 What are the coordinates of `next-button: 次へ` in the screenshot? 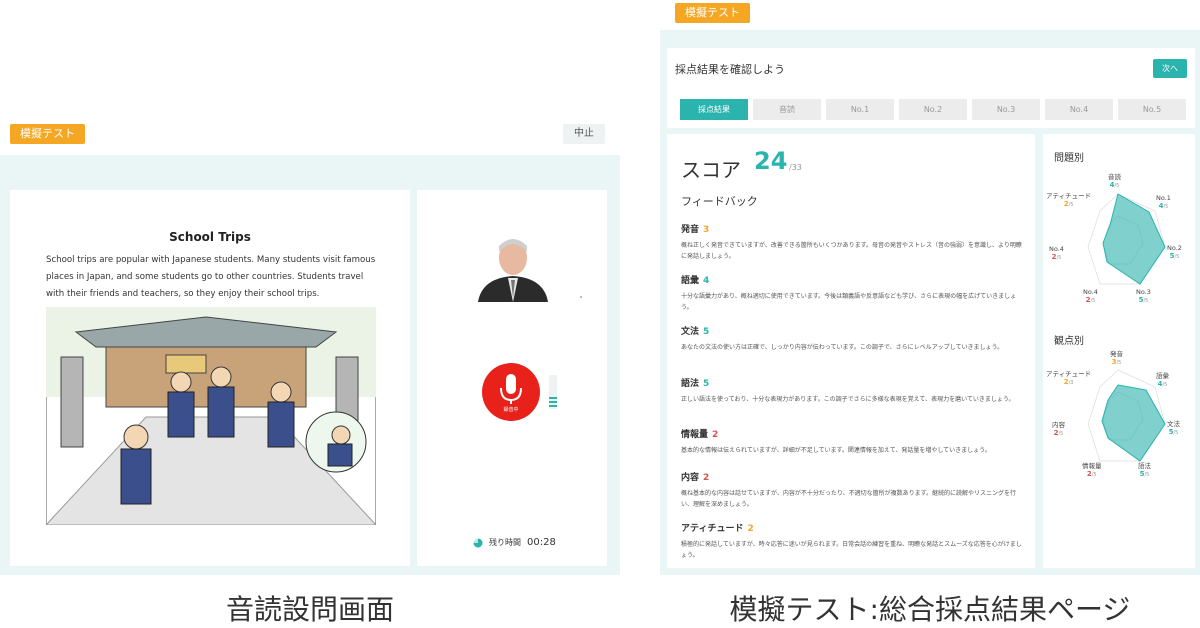 It's located at (1170, 68).